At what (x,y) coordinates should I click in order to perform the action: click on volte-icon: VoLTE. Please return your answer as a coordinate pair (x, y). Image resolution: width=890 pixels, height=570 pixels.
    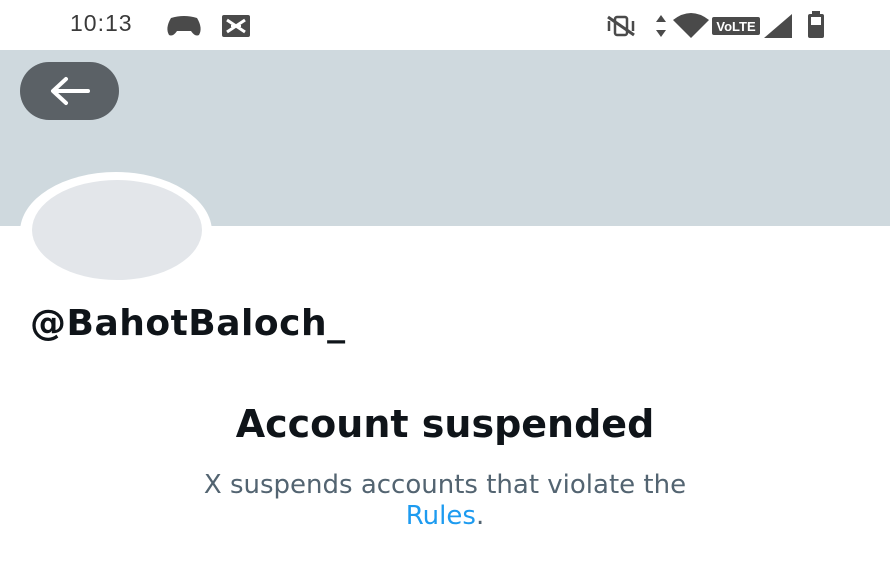
    Looking at the image, I should click on (736, 26).